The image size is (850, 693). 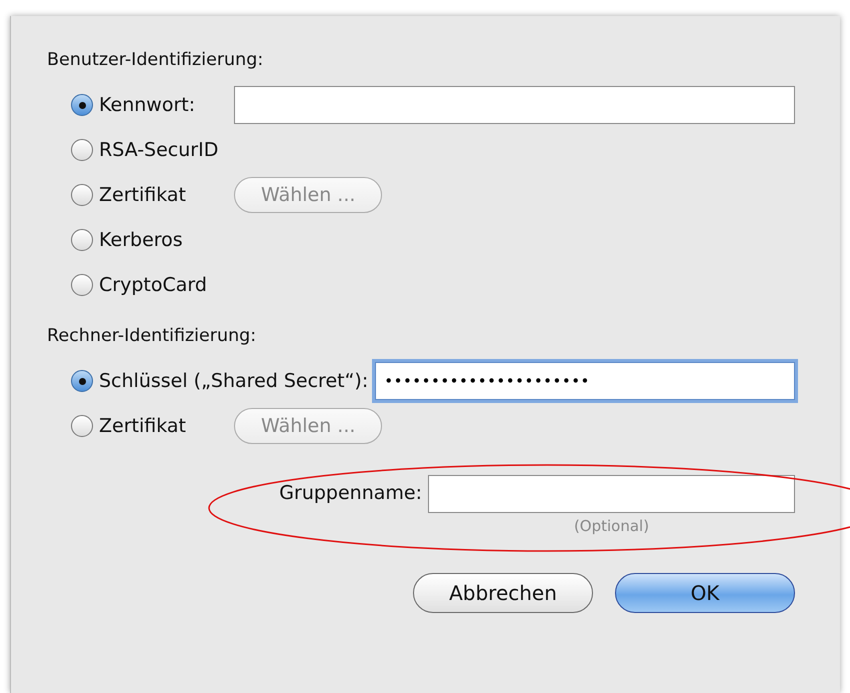 I want to click on option-label: Kerberos, so click(x=141, y=240).